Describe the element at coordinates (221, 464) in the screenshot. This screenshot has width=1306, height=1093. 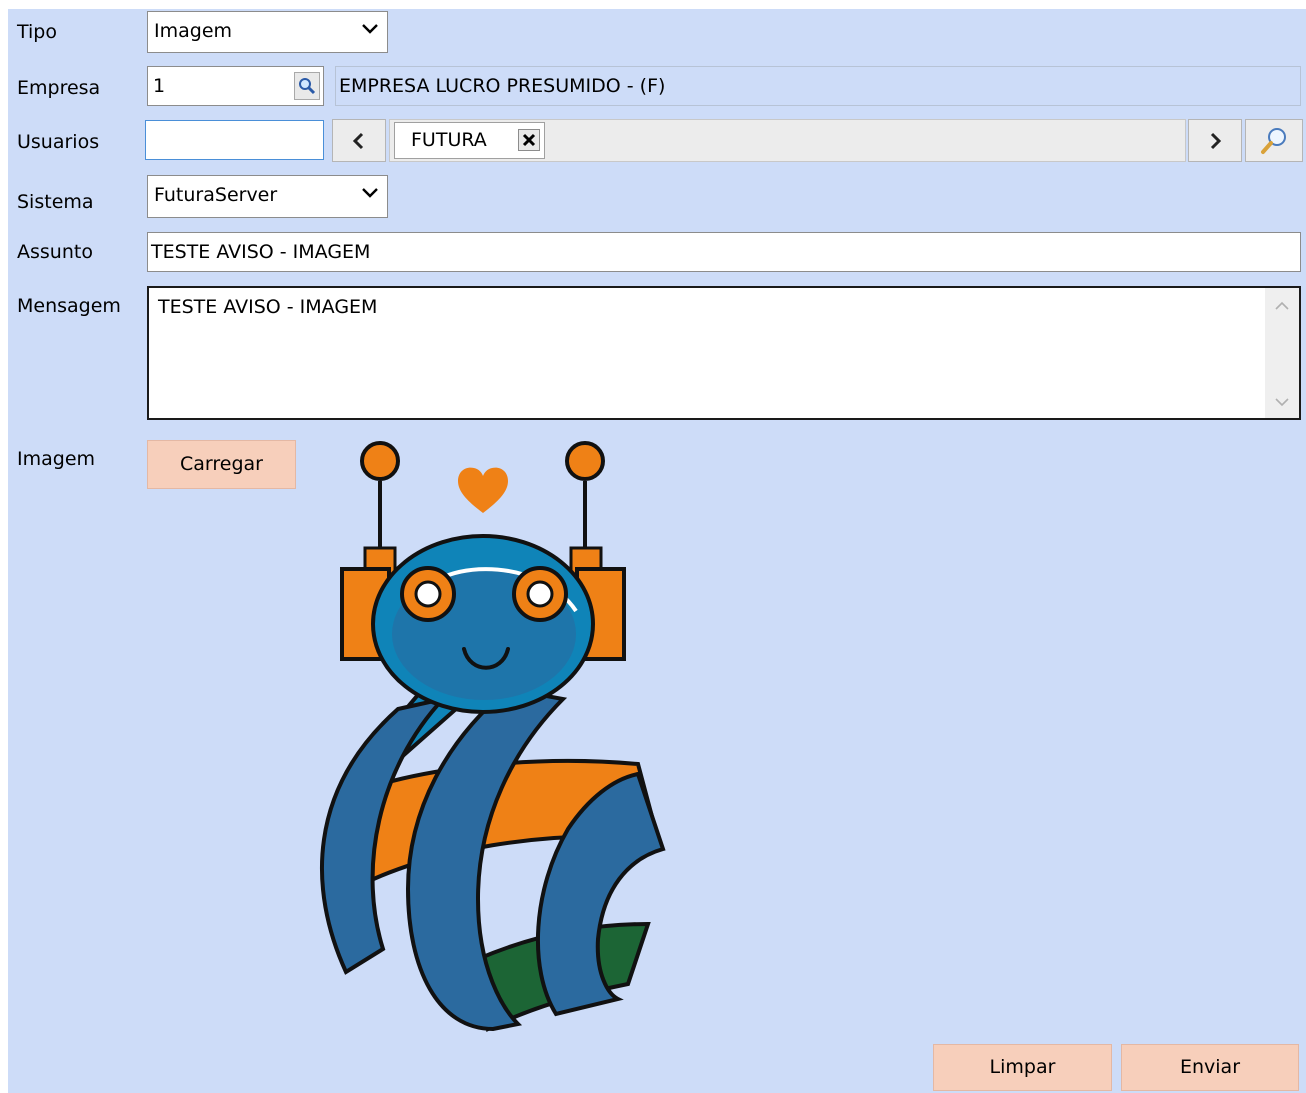
I see `carregar-button: Carregar` at that location.